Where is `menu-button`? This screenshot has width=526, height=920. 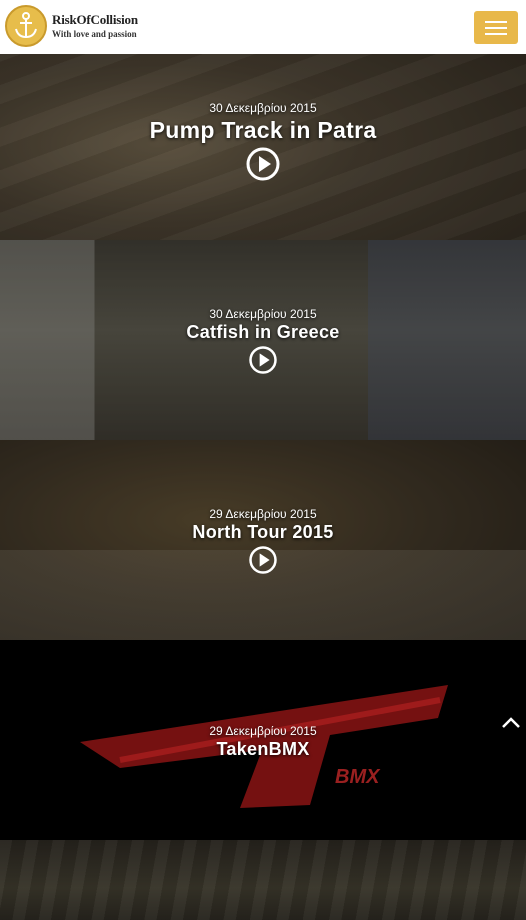 menu-button is located at coordinates (496, 27).